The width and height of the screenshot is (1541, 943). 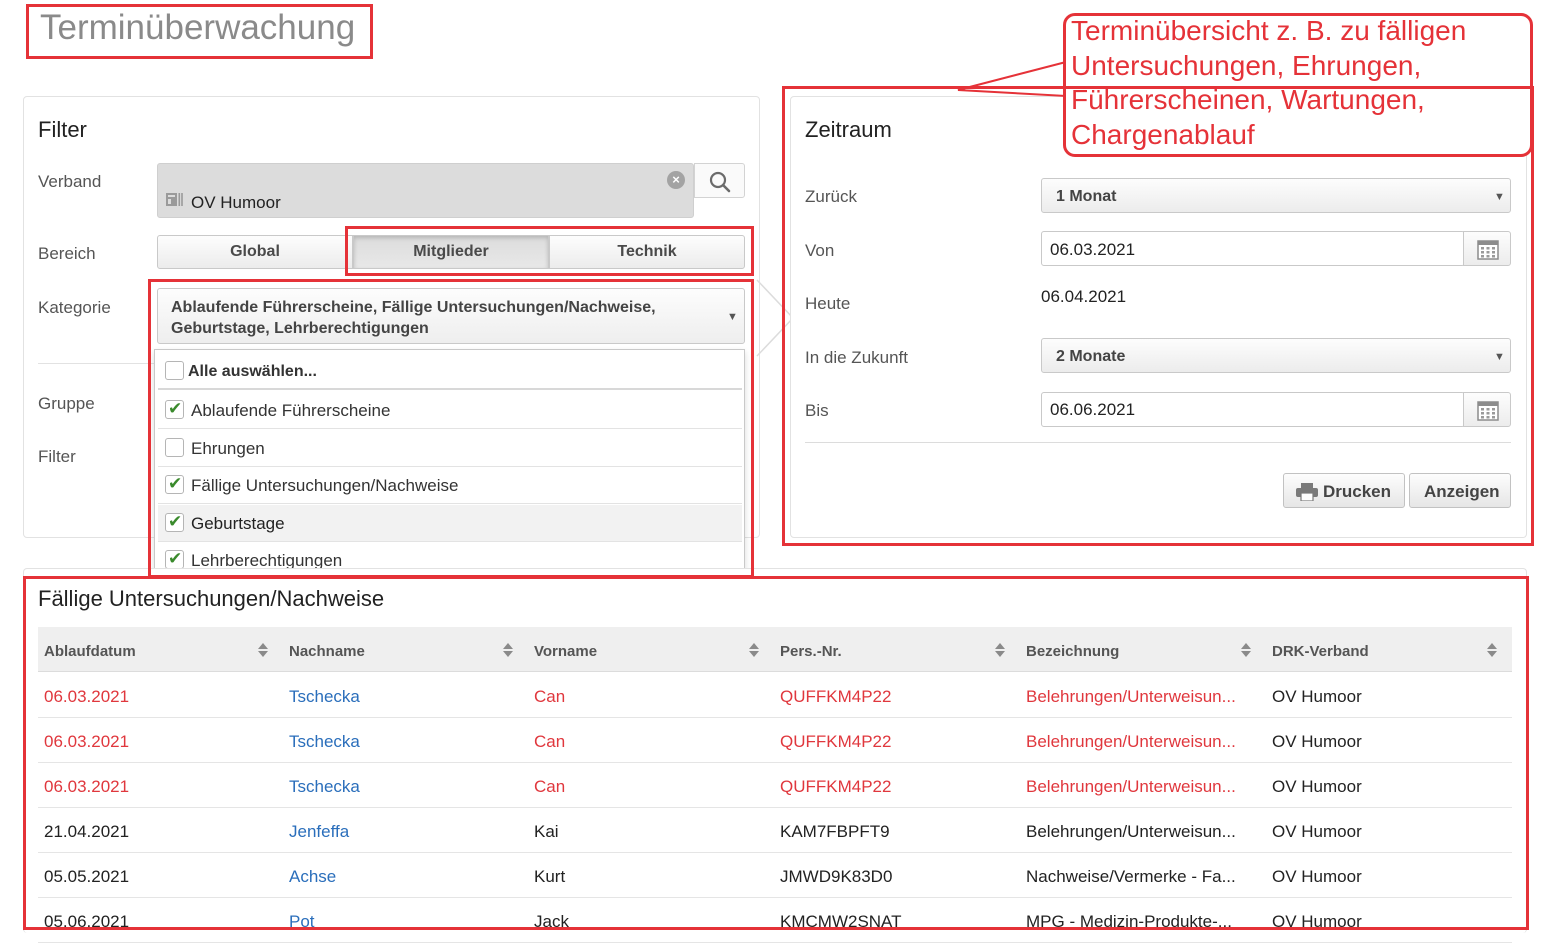 What do you see at coordinates (450, 523) in the screenshot?
I see `kategorie-option: ✔ Geburtstage` at bounding box center [450, 523].